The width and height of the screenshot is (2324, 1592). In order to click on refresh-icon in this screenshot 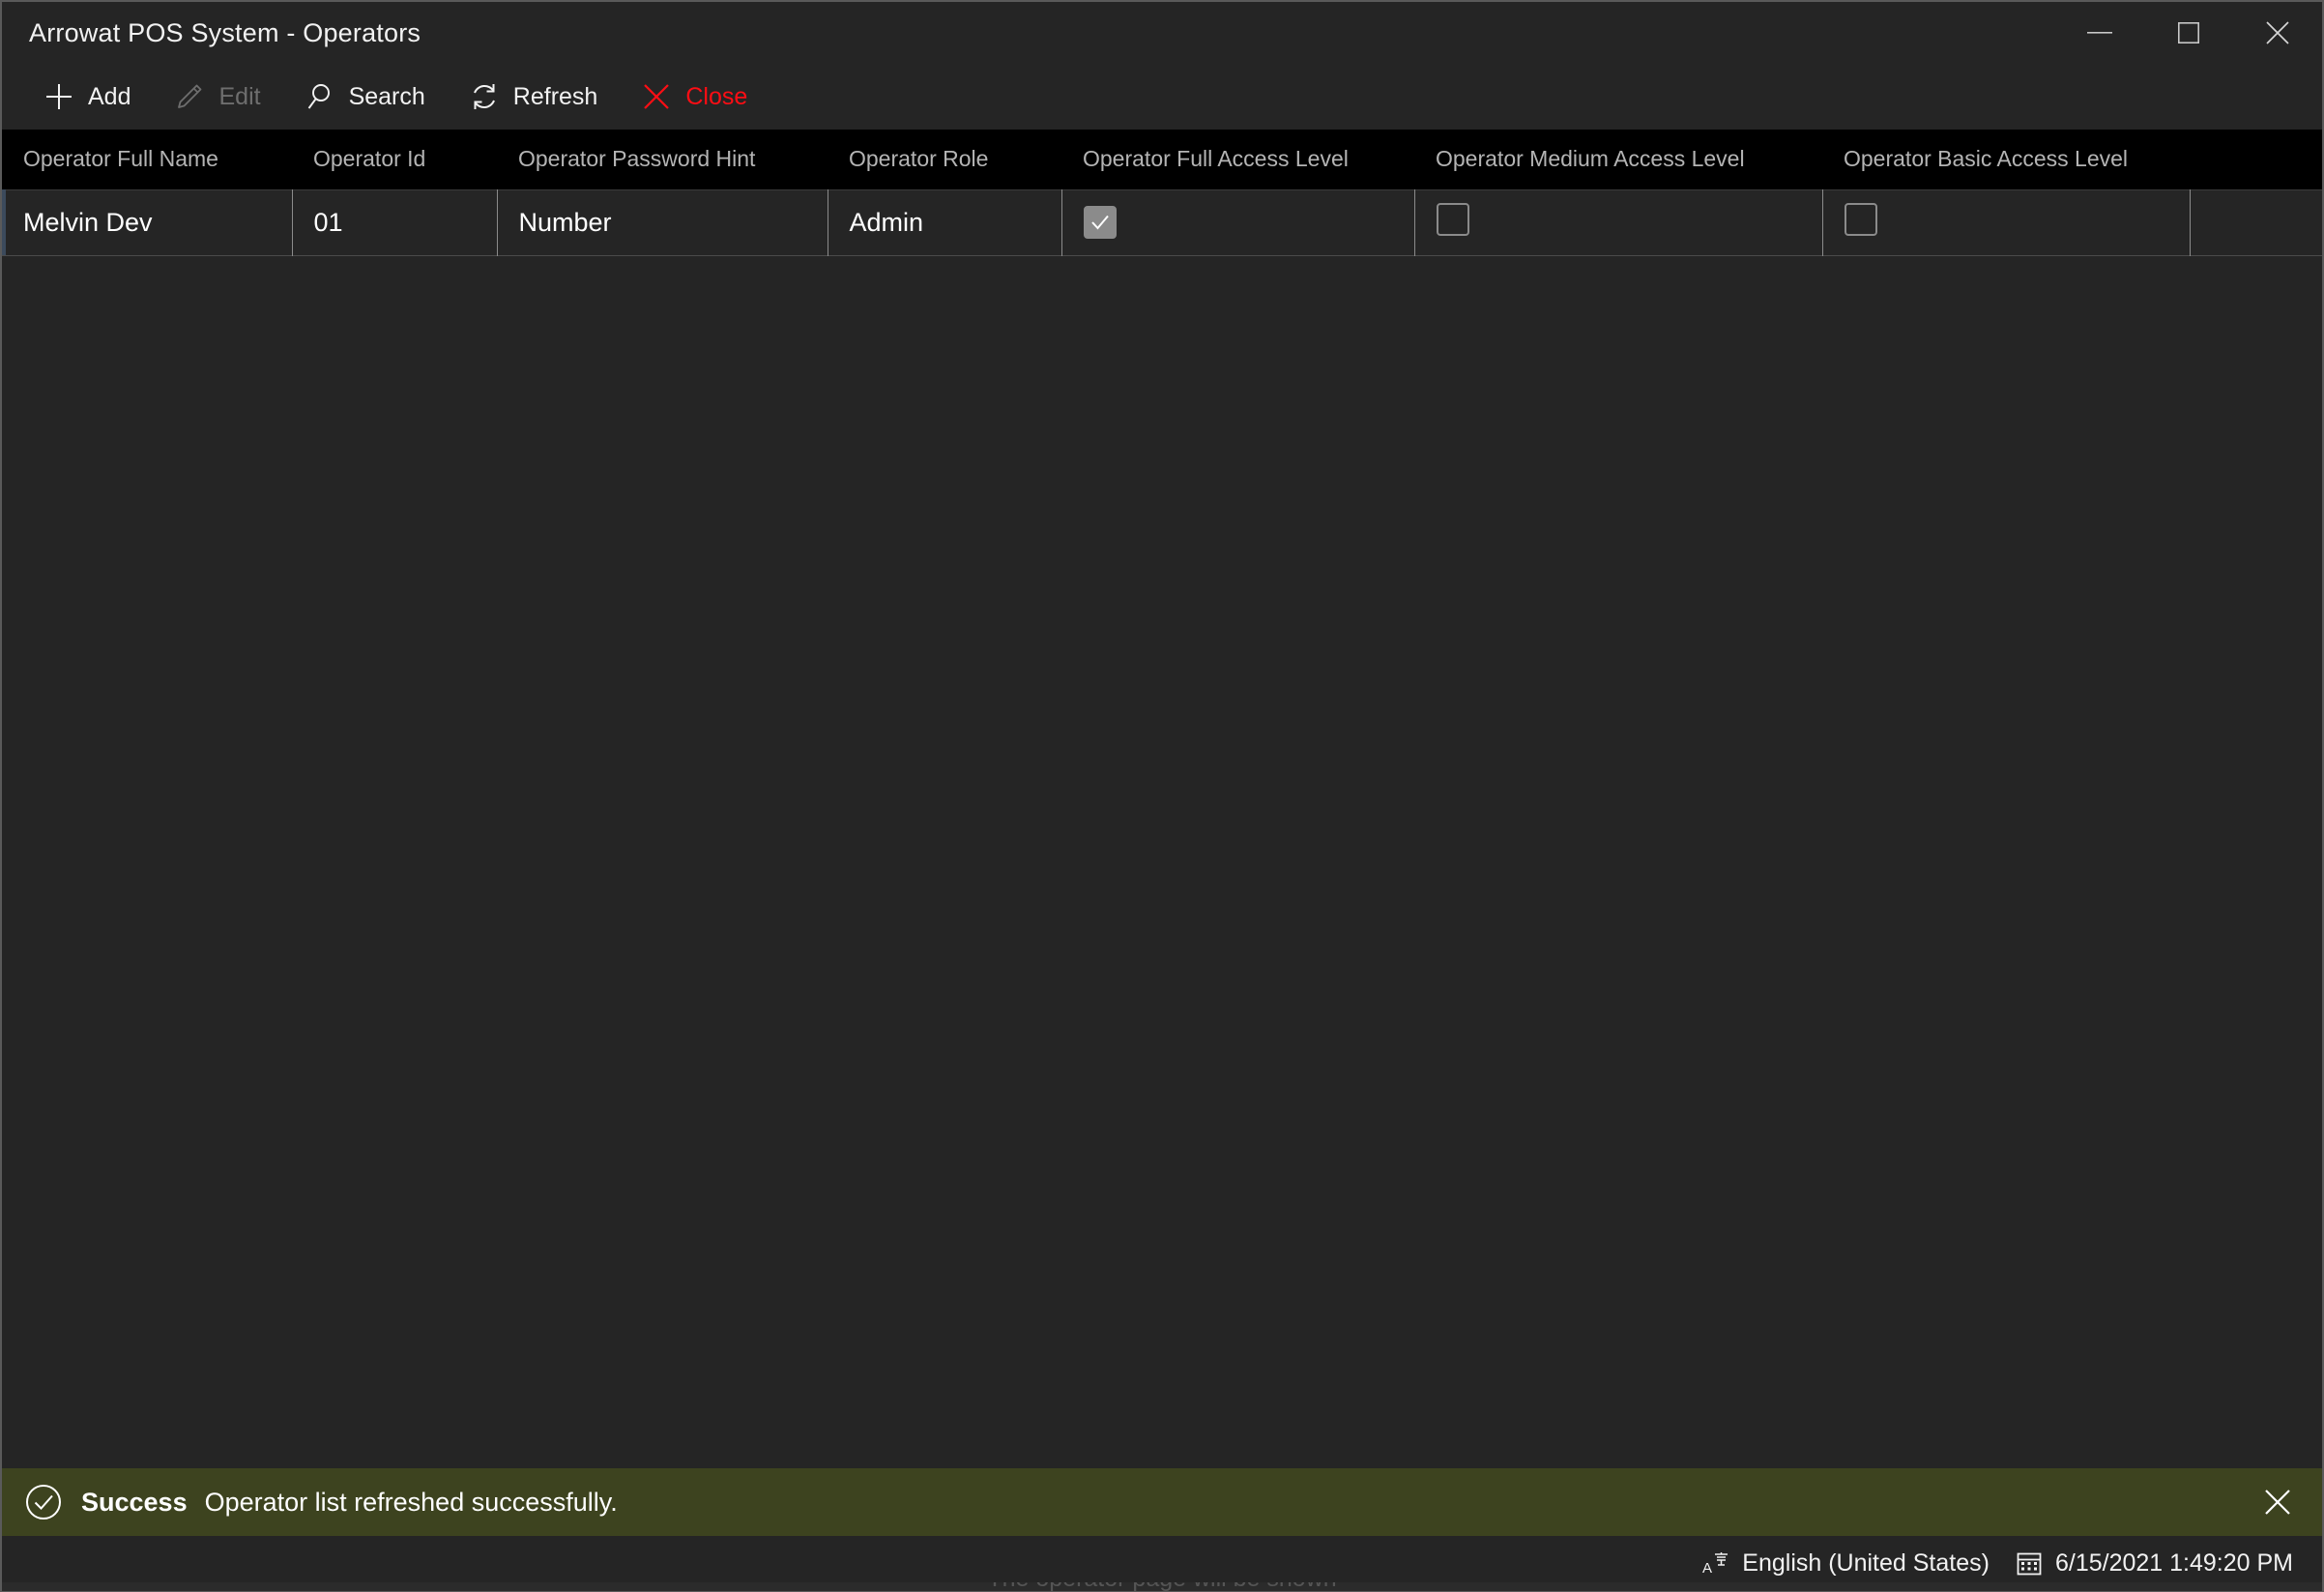, I will do `click(484, 96)`.